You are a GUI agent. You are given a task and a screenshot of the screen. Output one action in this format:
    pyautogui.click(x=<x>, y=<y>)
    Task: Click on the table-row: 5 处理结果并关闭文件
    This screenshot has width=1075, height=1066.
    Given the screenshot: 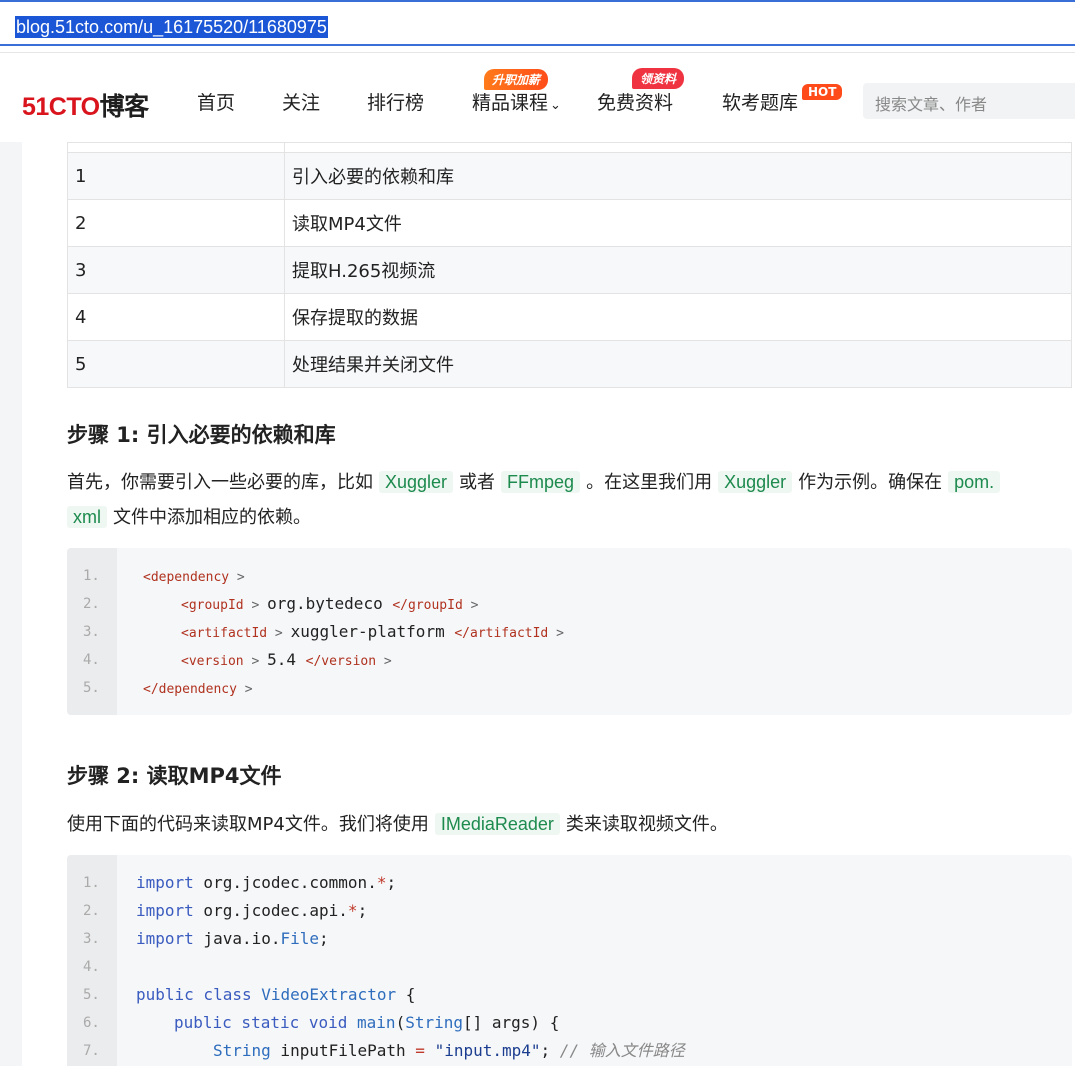 What is the action you would take?
    pyautogui.click(x=569, y=364)
    